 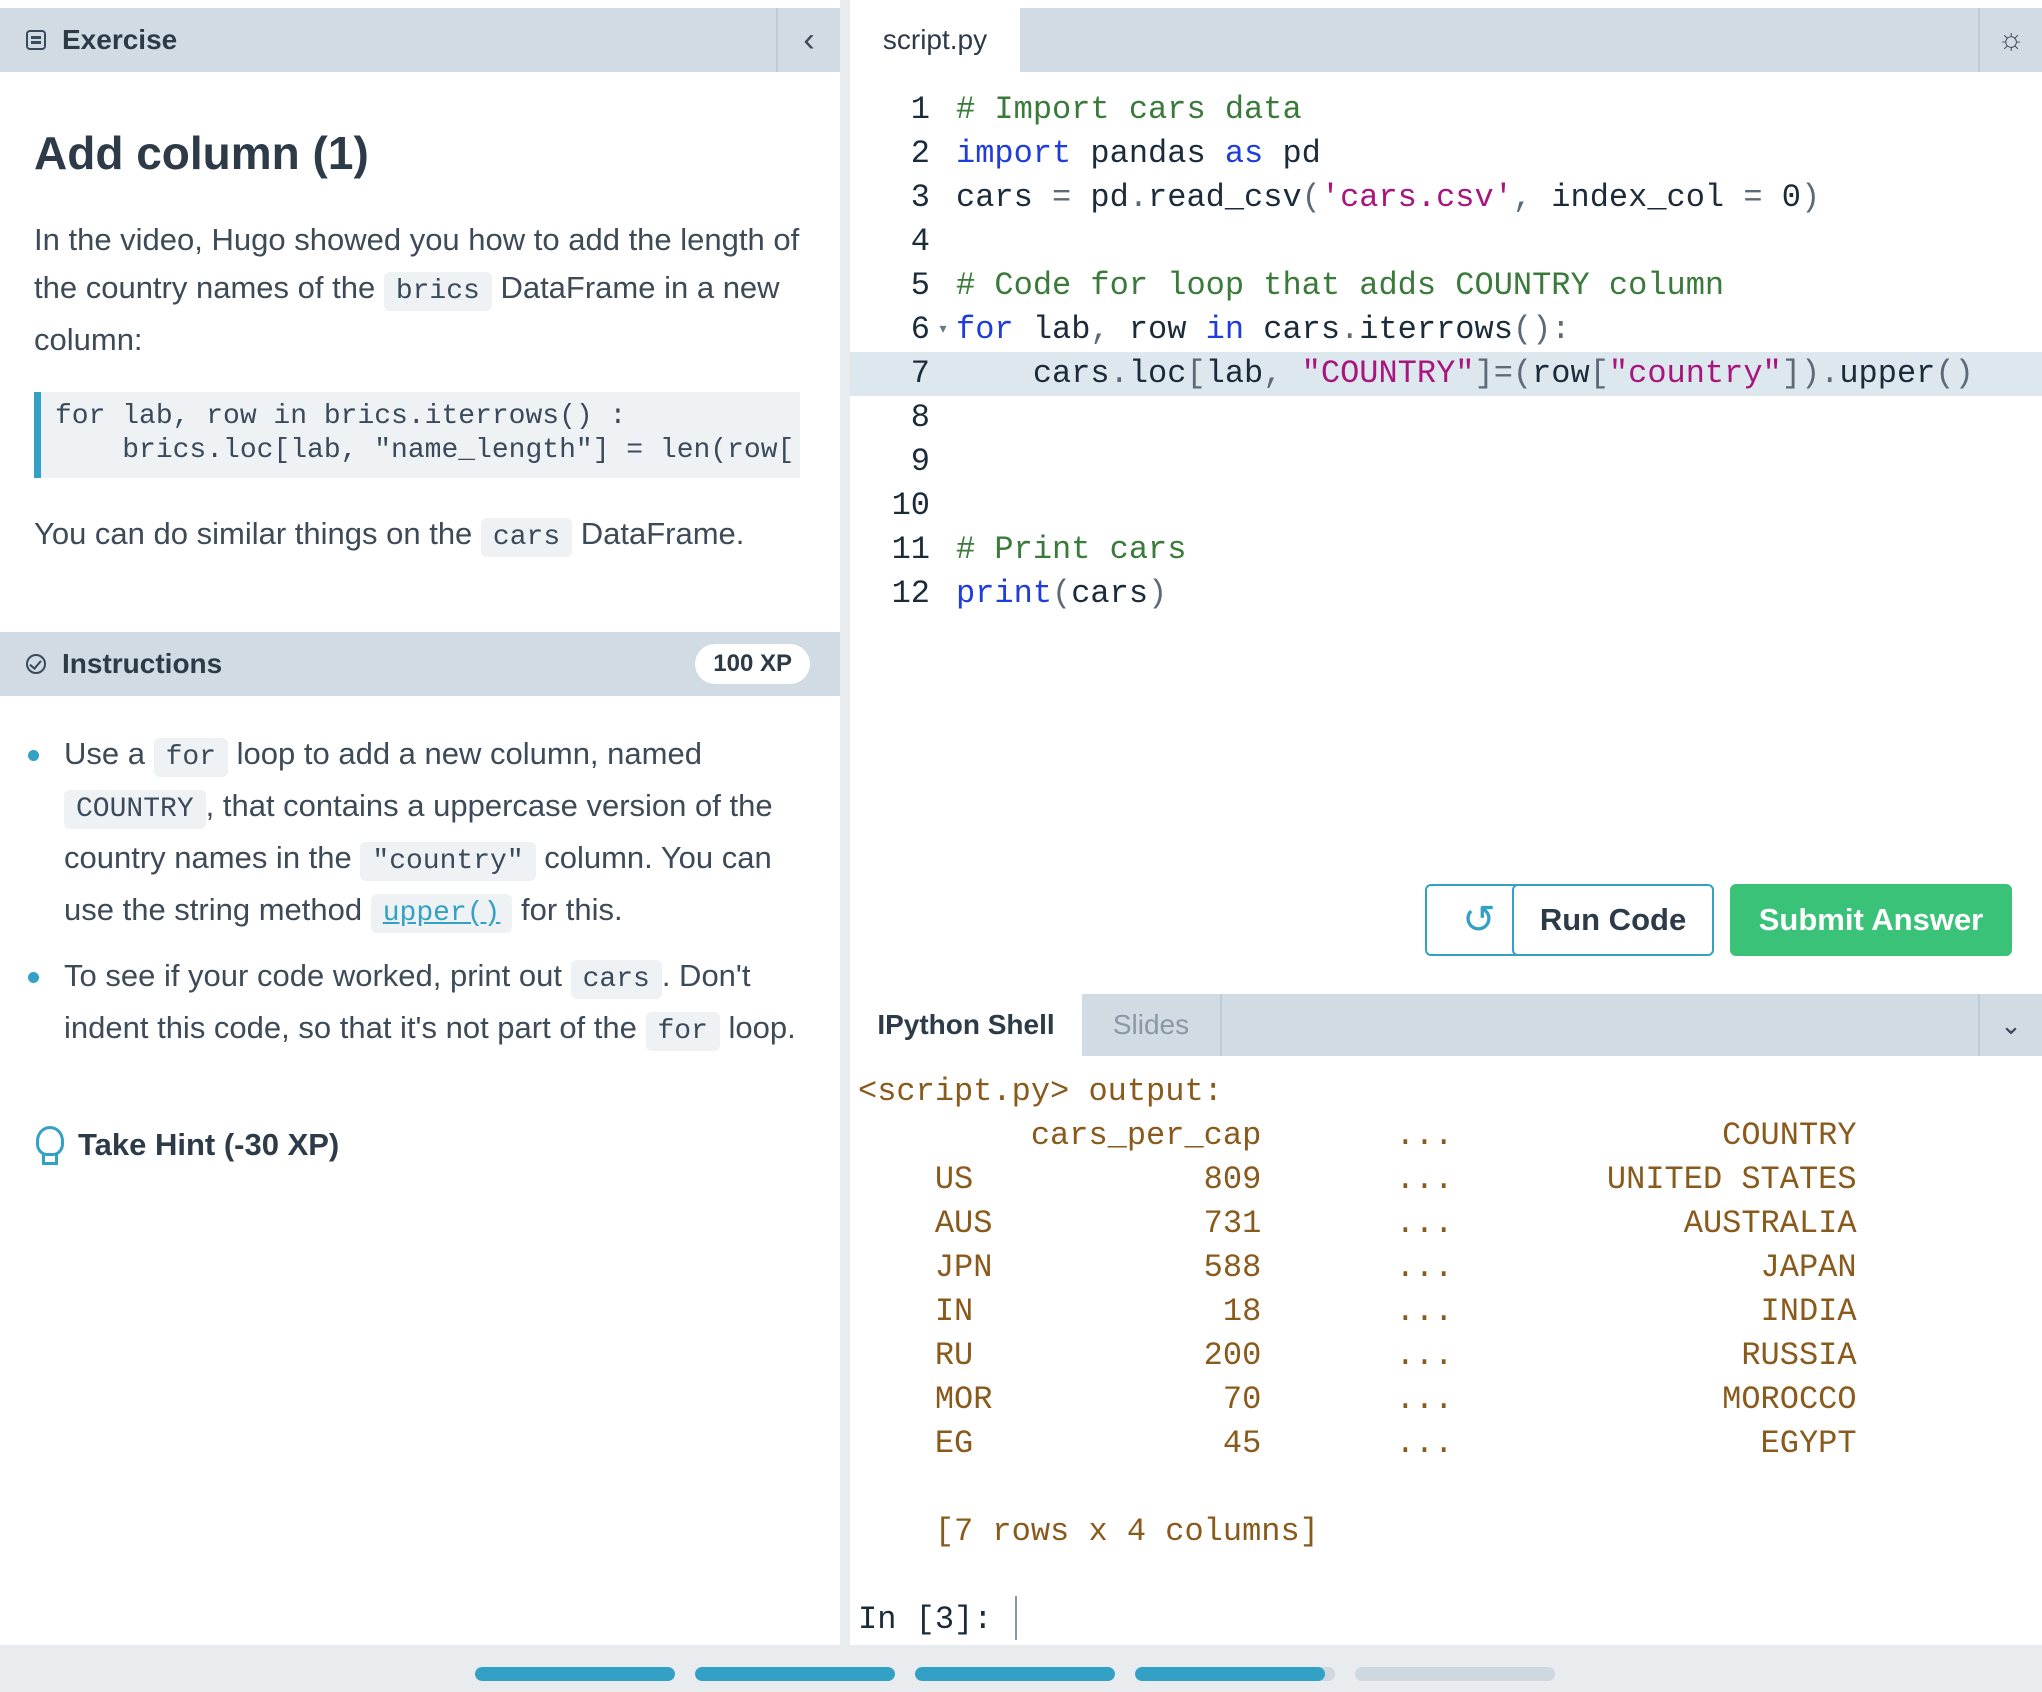 I want to click on lightbulb-icon, so click(x=49, y=1145).